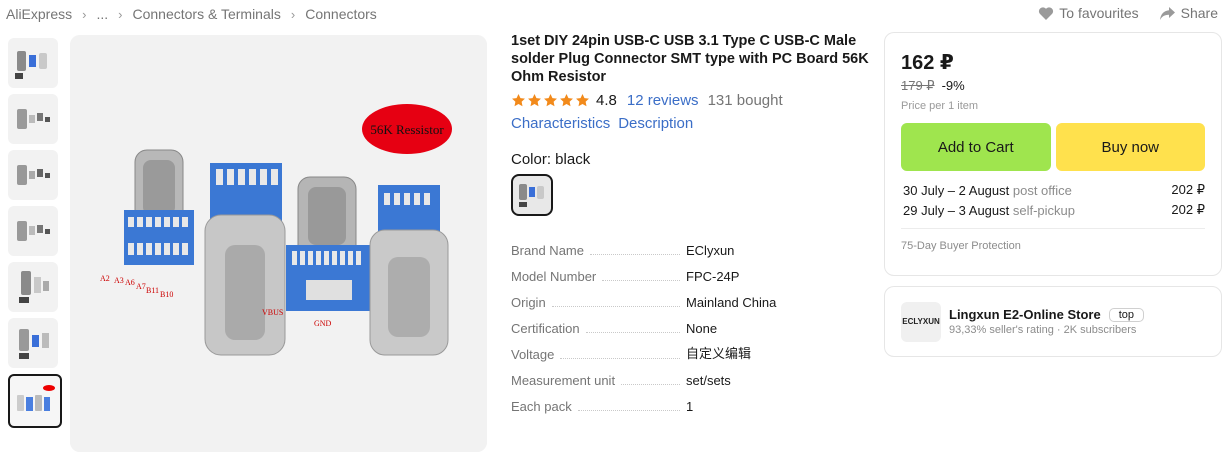 Image resolution: width=1228 pixels, height=458 pixels. What do you see at coordinates (606, 100) in the screenshot?
I see `rating-value: 4.8` at bounding box center [606, 100].